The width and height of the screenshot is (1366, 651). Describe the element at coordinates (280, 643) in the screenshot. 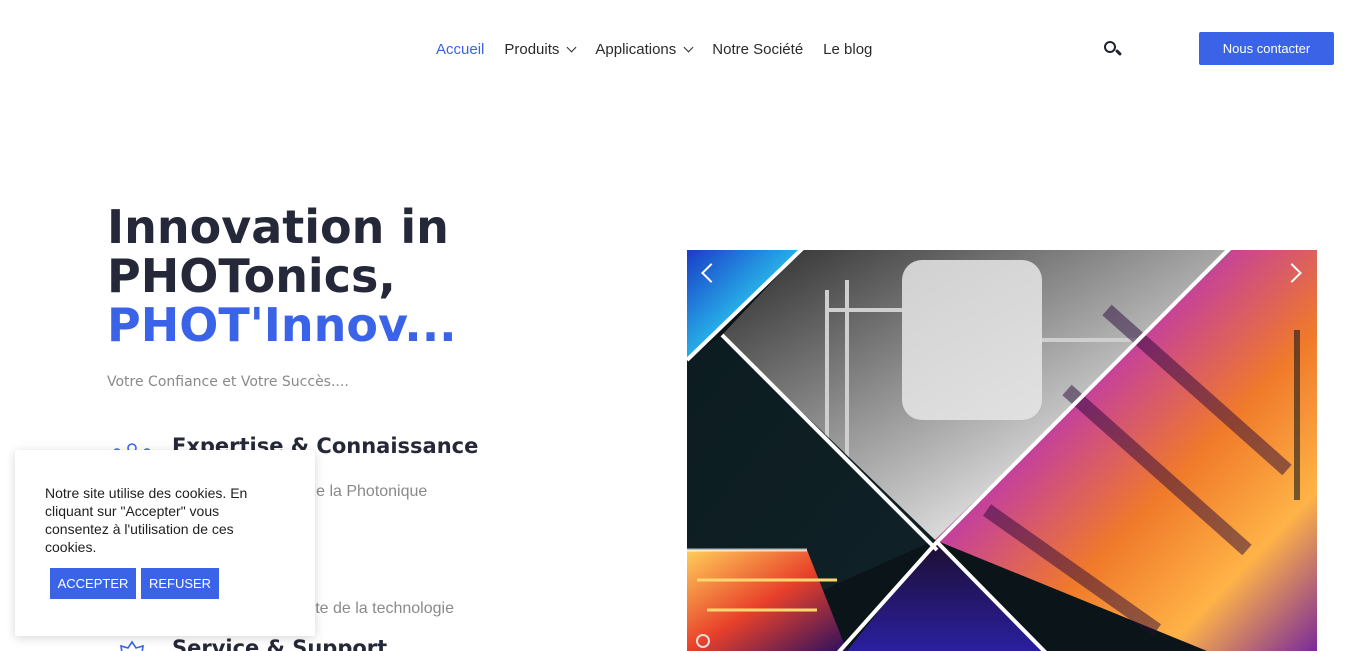

I see `feature-title-service: Service & Support` at that location.